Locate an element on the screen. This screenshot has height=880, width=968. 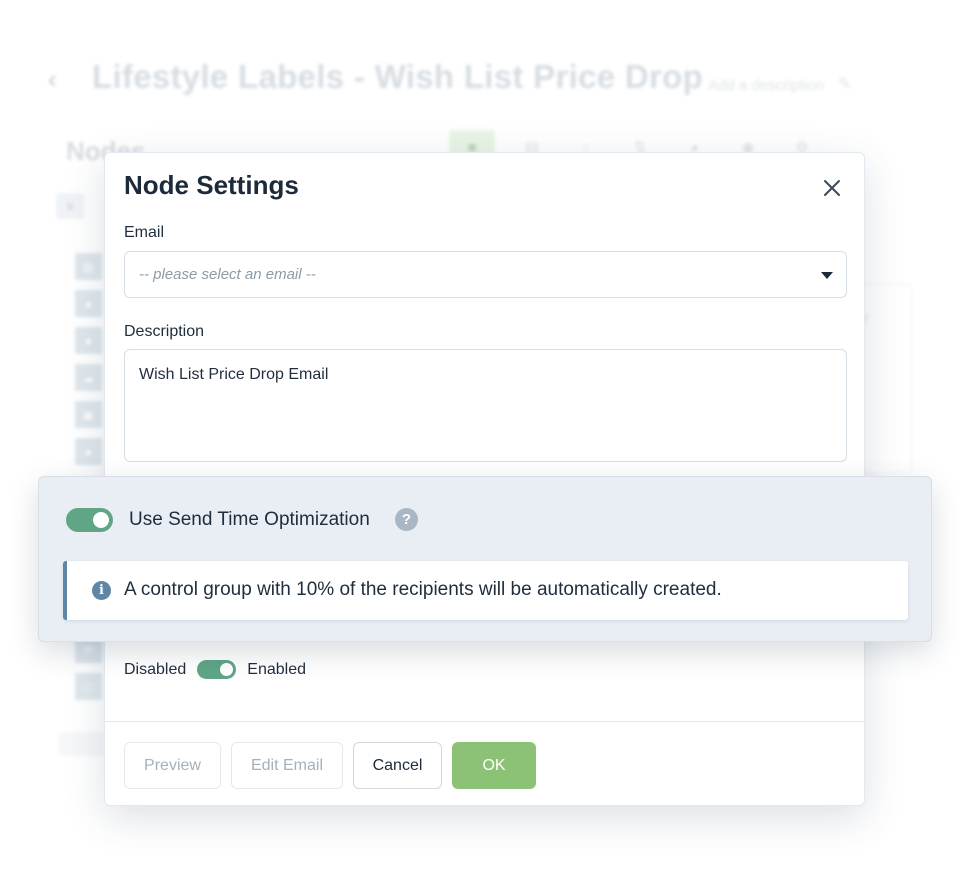
status-enabled-label: Enabled is located at coordinates (276, 669).